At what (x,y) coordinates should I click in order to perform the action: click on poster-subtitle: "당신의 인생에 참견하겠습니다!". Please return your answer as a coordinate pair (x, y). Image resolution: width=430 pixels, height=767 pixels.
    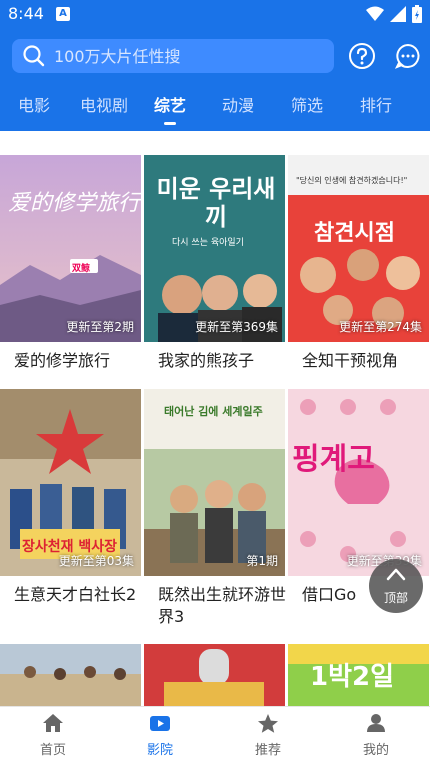
    Looking at the image, I should click on (352, 180).